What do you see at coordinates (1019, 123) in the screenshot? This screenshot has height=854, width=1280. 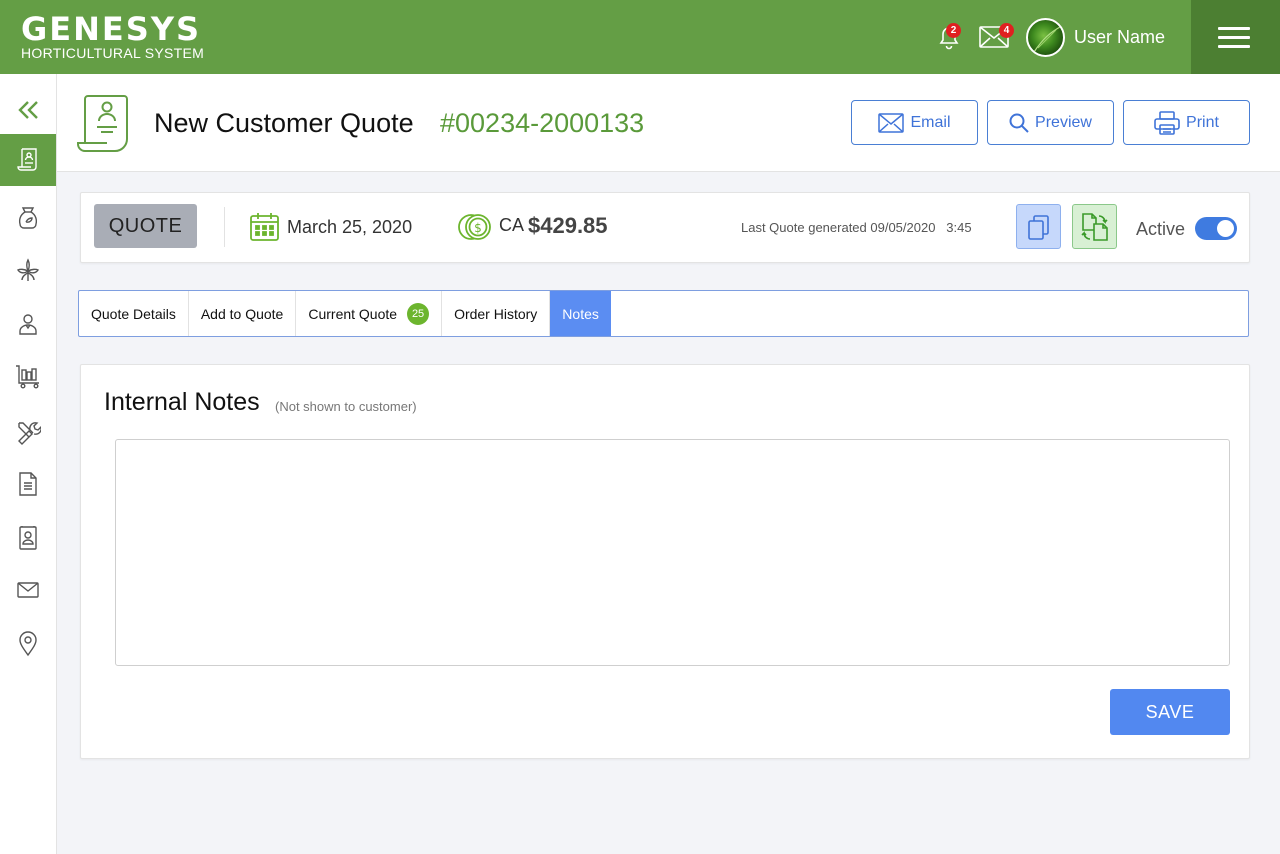 I see `search-icon` at bounding box center [1019, 123].